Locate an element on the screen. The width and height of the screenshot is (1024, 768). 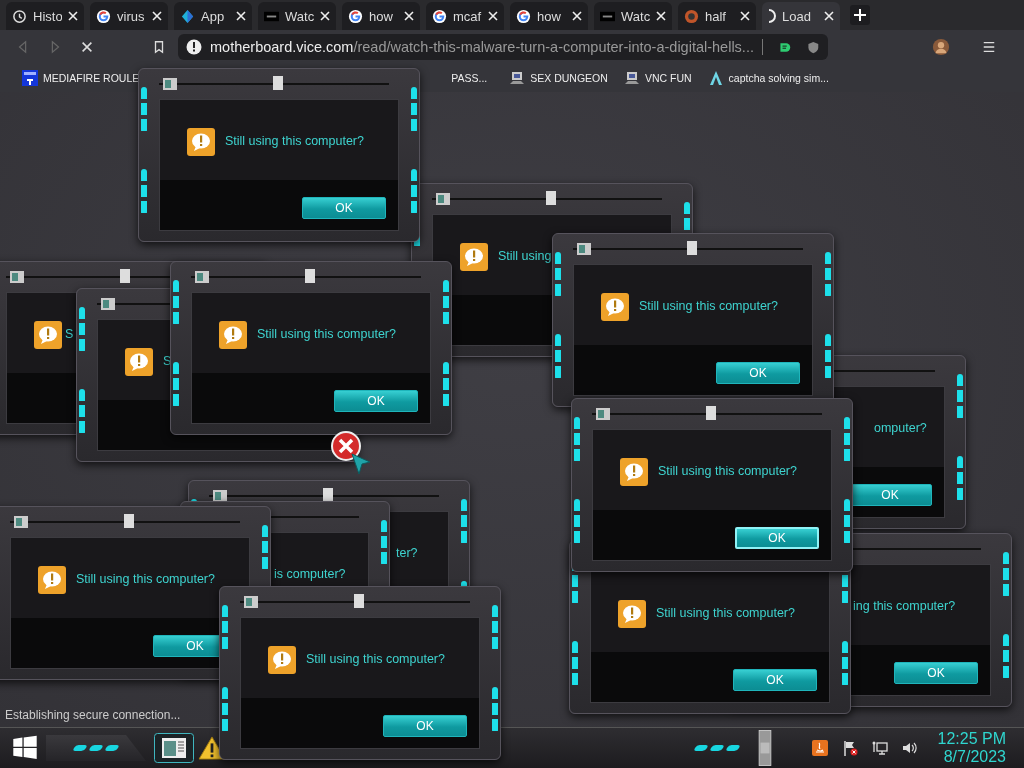
message-text: is computer? is located at coordinates (310, 574).